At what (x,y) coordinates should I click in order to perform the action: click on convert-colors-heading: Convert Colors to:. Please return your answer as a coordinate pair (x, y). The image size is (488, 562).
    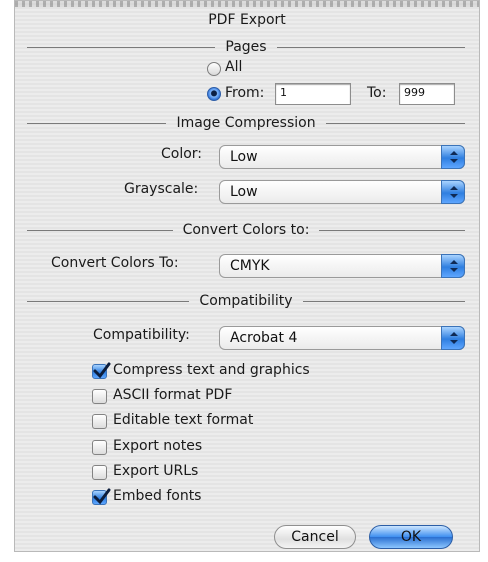
    Looking at the image, I should click on (246, 230).